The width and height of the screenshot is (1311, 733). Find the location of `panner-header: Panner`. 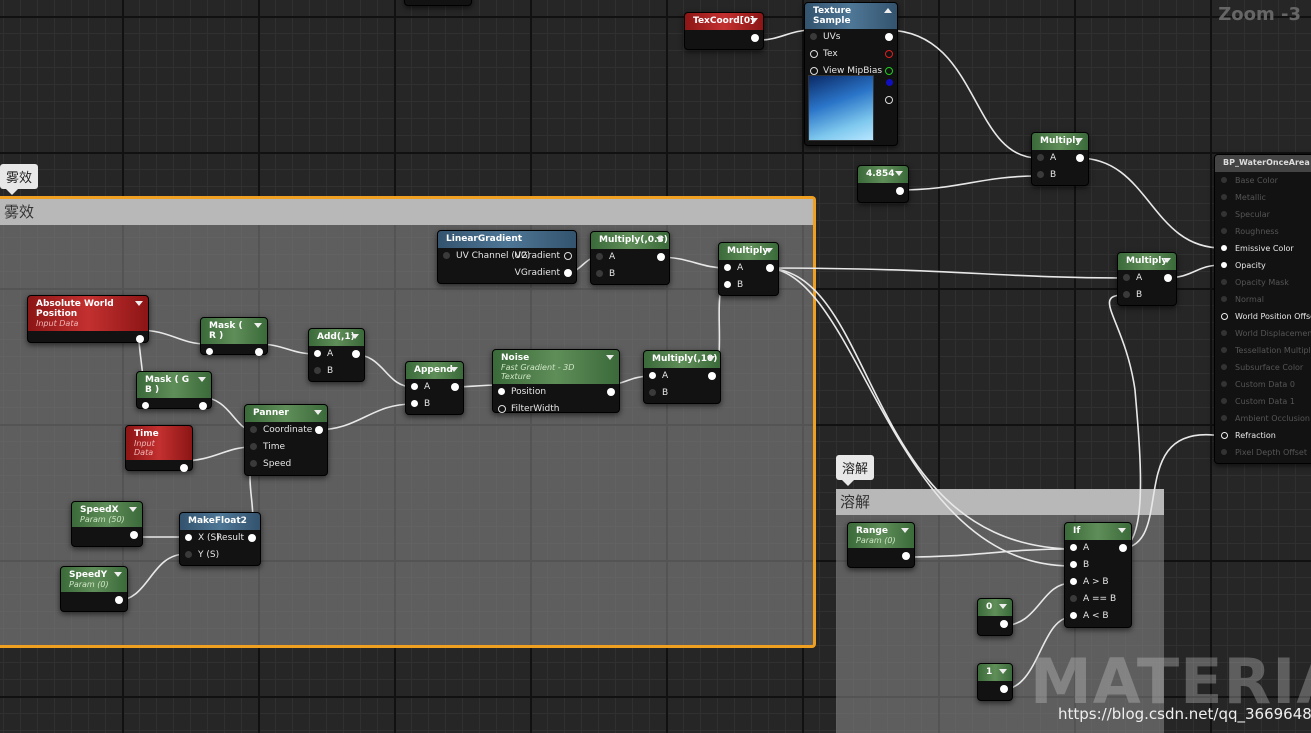

panner-header: Panner is located at coordinates (286, 413).